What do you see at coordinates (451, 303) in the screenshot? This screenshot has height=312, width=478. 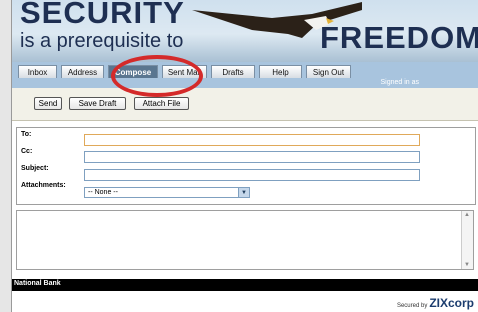 I see `zixcorp-logo: ZIXcorp` at bounding box center [451, 303].